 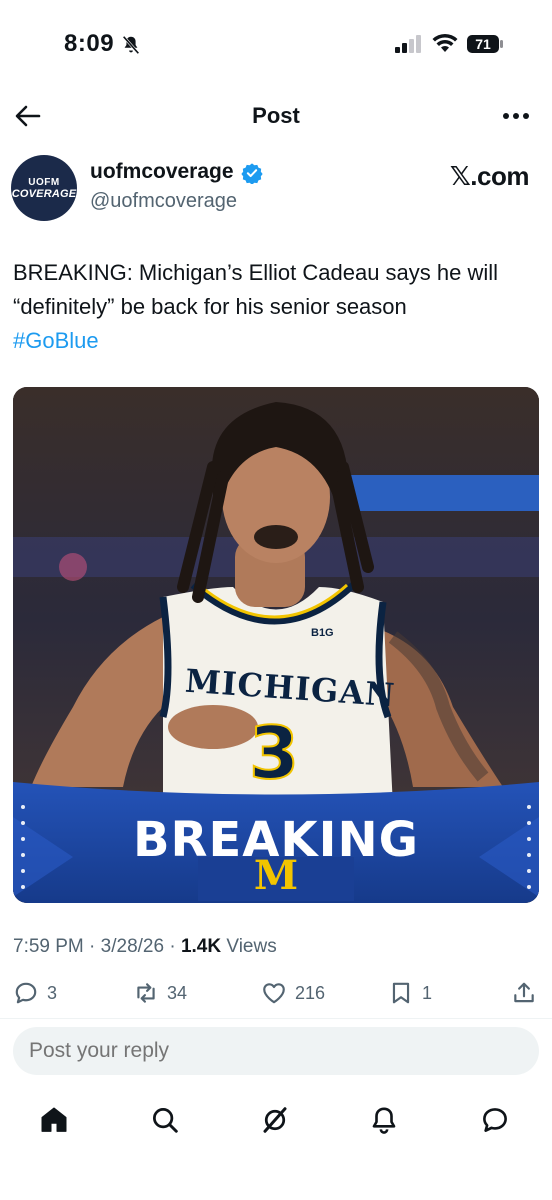 What do you see at coordinates (489, 176) in the screenshot?
I see `x-com-badge: 𝕏.com` at bounding box center [489, 176].